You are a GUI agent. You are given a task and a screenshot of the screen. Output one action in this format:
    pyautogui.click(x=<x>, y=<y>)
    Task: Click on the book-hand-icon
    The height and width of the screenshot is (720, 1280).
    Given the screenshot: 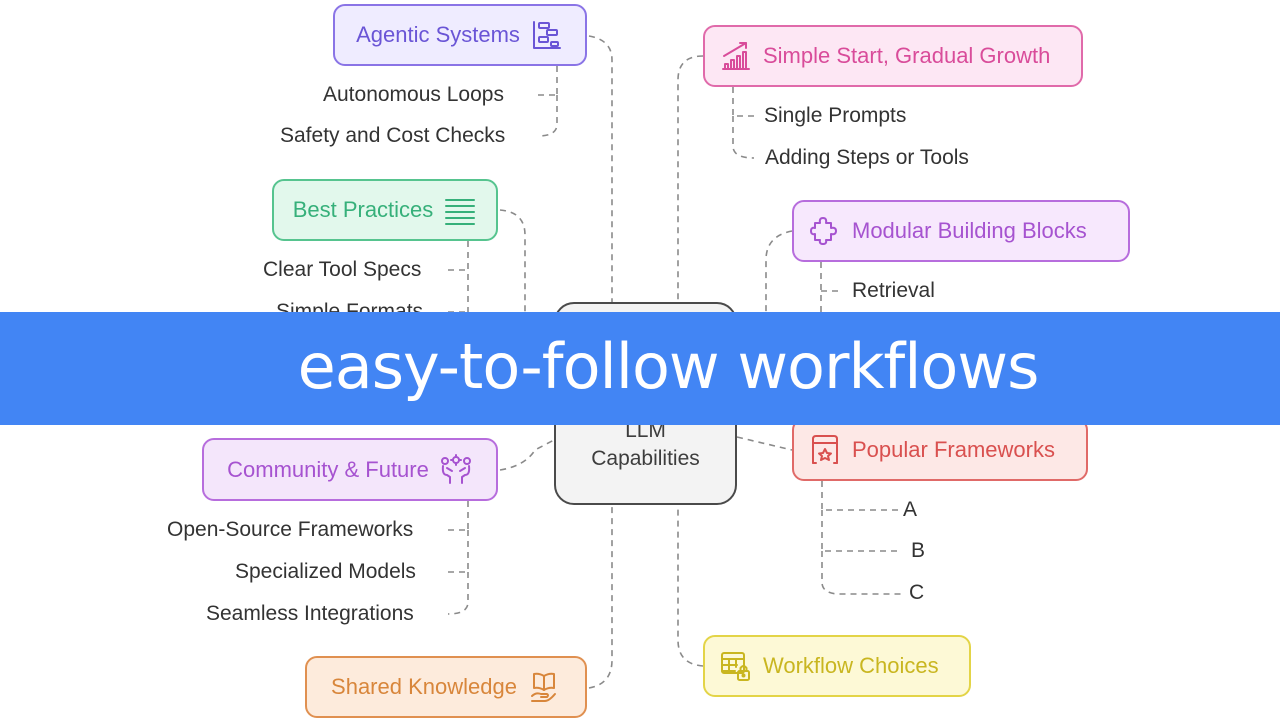 What is the action you would take?
    pyautogui.click(x=544, y=687)
    